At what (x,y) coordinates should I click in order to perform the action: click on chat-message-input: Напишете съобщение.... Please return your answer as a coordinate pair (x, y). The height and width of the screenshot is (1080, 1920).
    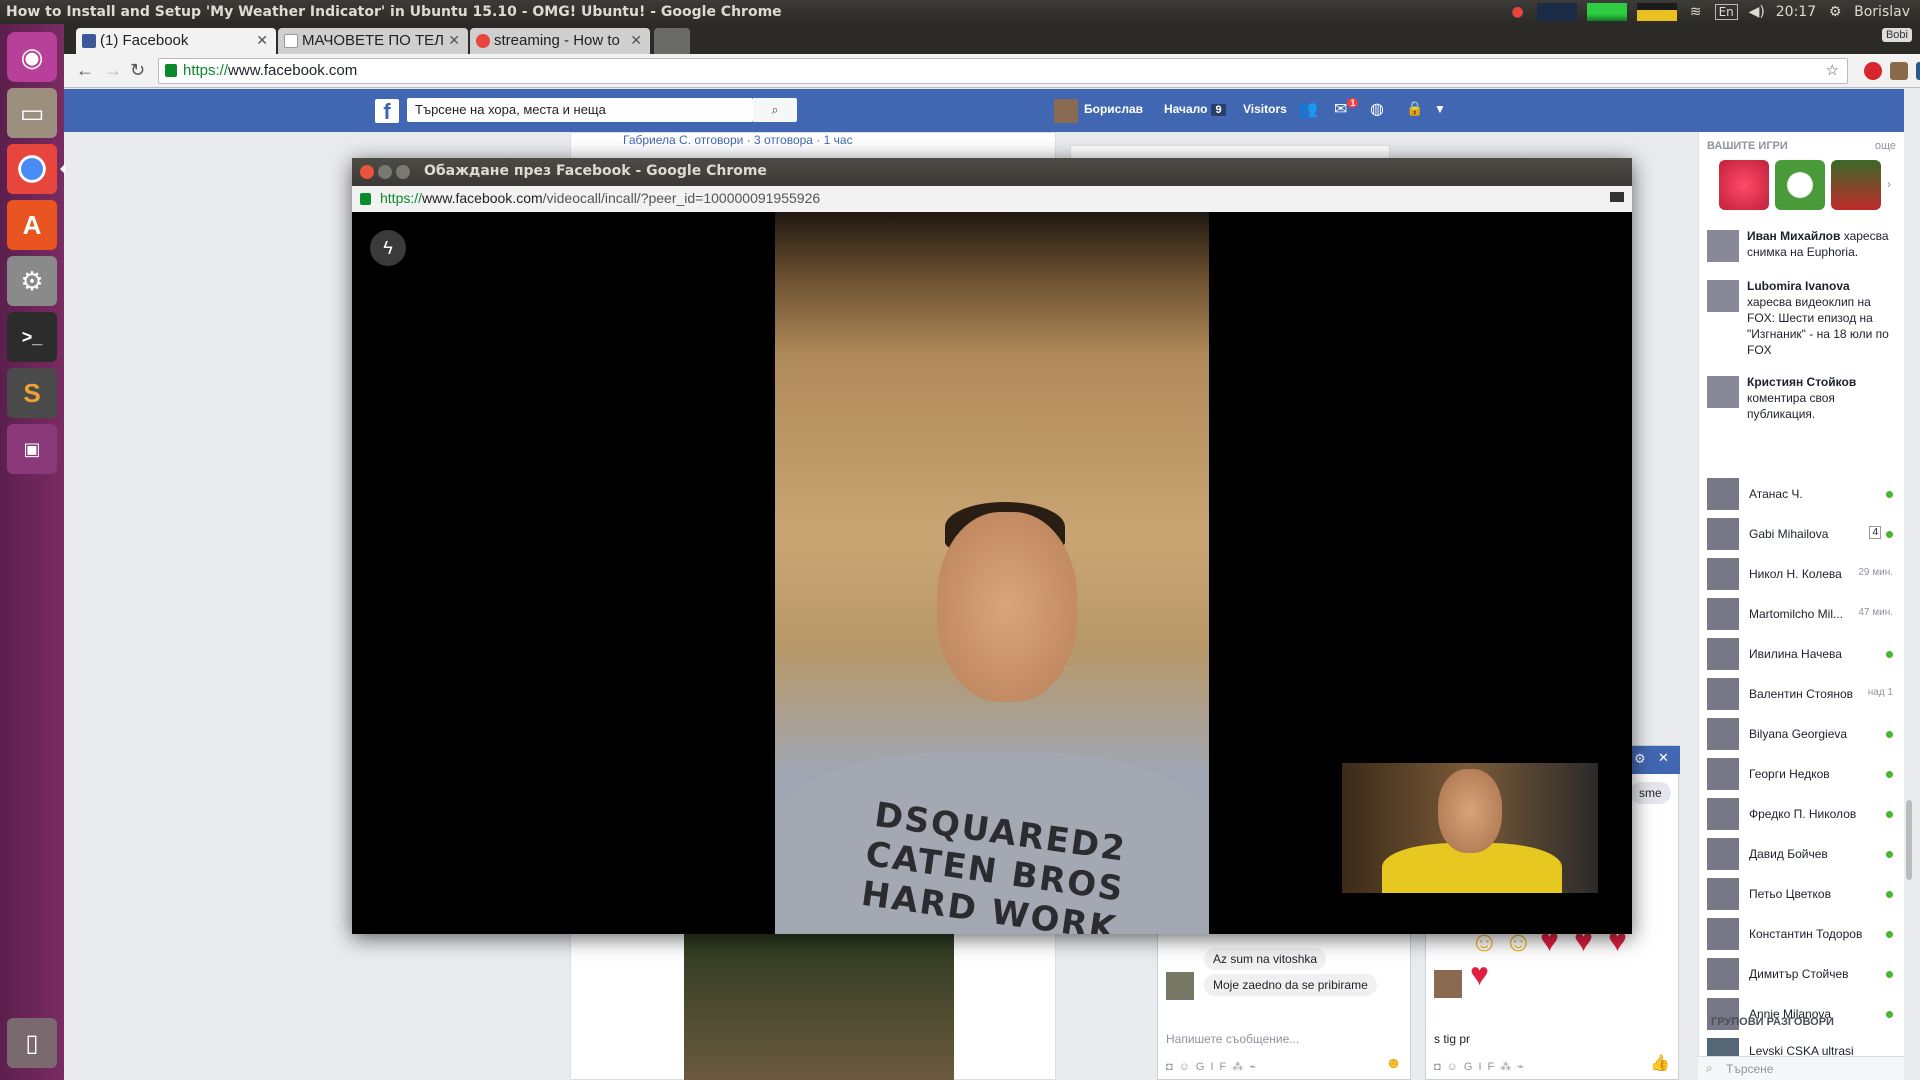
    Looking at the image, I should click on (1232, 1039).